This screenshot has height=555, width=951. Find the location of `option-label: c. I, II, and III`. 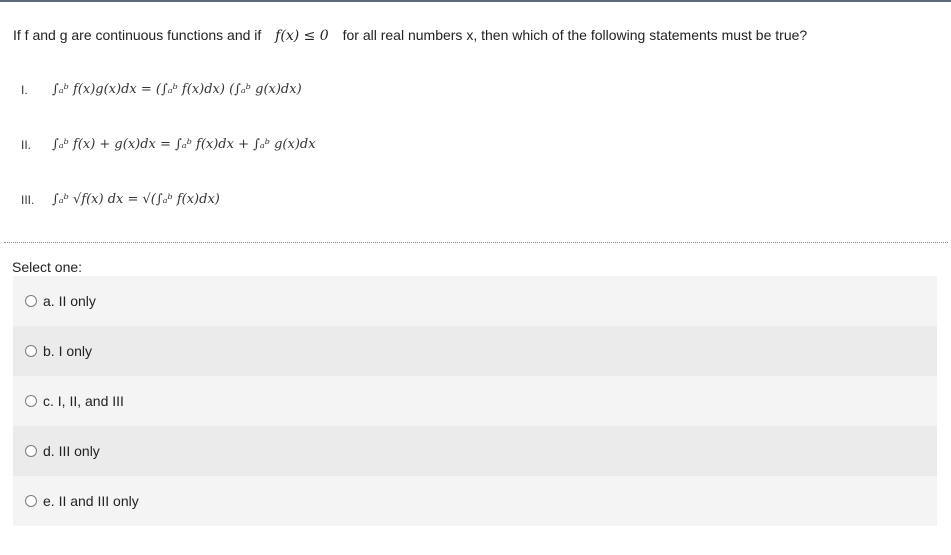

option-label: c. I, II, and III is located at coordinates (83, 401).